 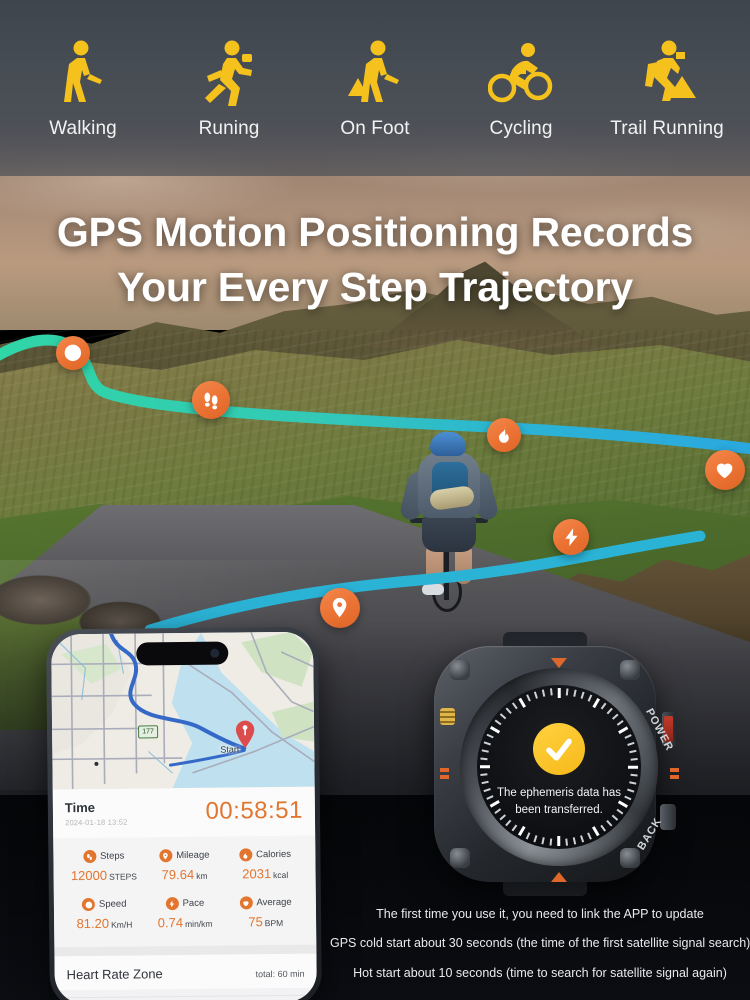 What do you see at coordinates (114, 974) in the screenshot?
I see `heart-rate-zone-title: Heart Rate Zone` at bounding box center [114, 974].